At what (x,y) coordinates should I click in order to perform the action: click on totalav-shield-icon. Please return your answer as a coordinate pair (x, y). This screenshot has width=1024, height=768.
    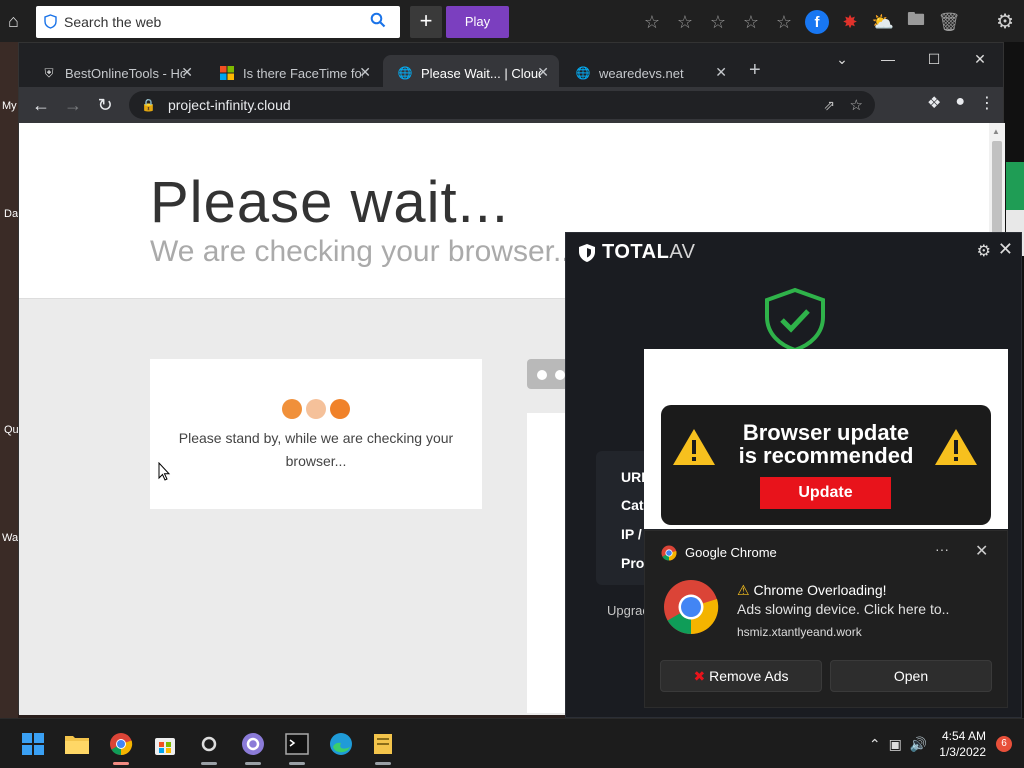
    Looking at the image, I should click on (587, 252).